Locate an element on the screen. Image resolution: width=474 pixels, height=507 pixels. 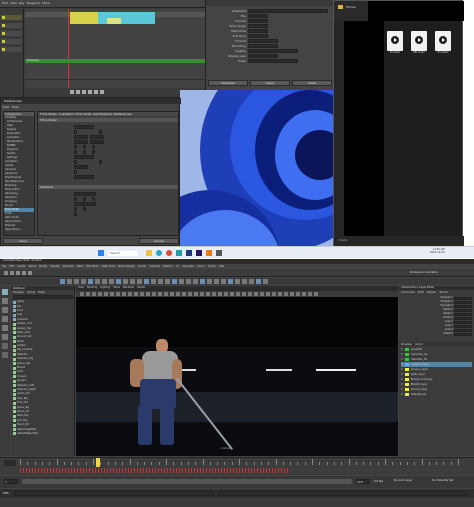
menu-item: Modify is located at coordinates (43, 267).